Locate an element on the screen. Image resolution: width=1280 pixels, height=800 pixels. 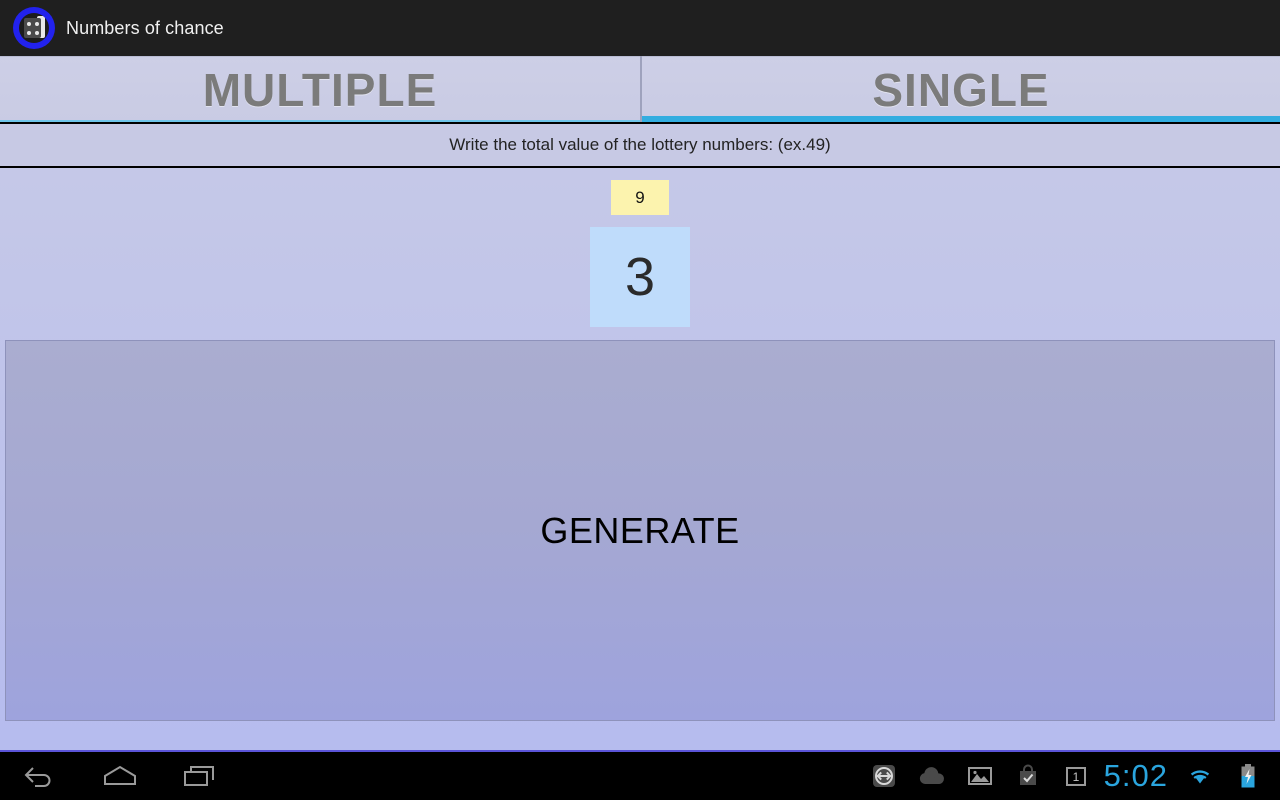
total-value-input: 9 is located at coordinates (640, 197).